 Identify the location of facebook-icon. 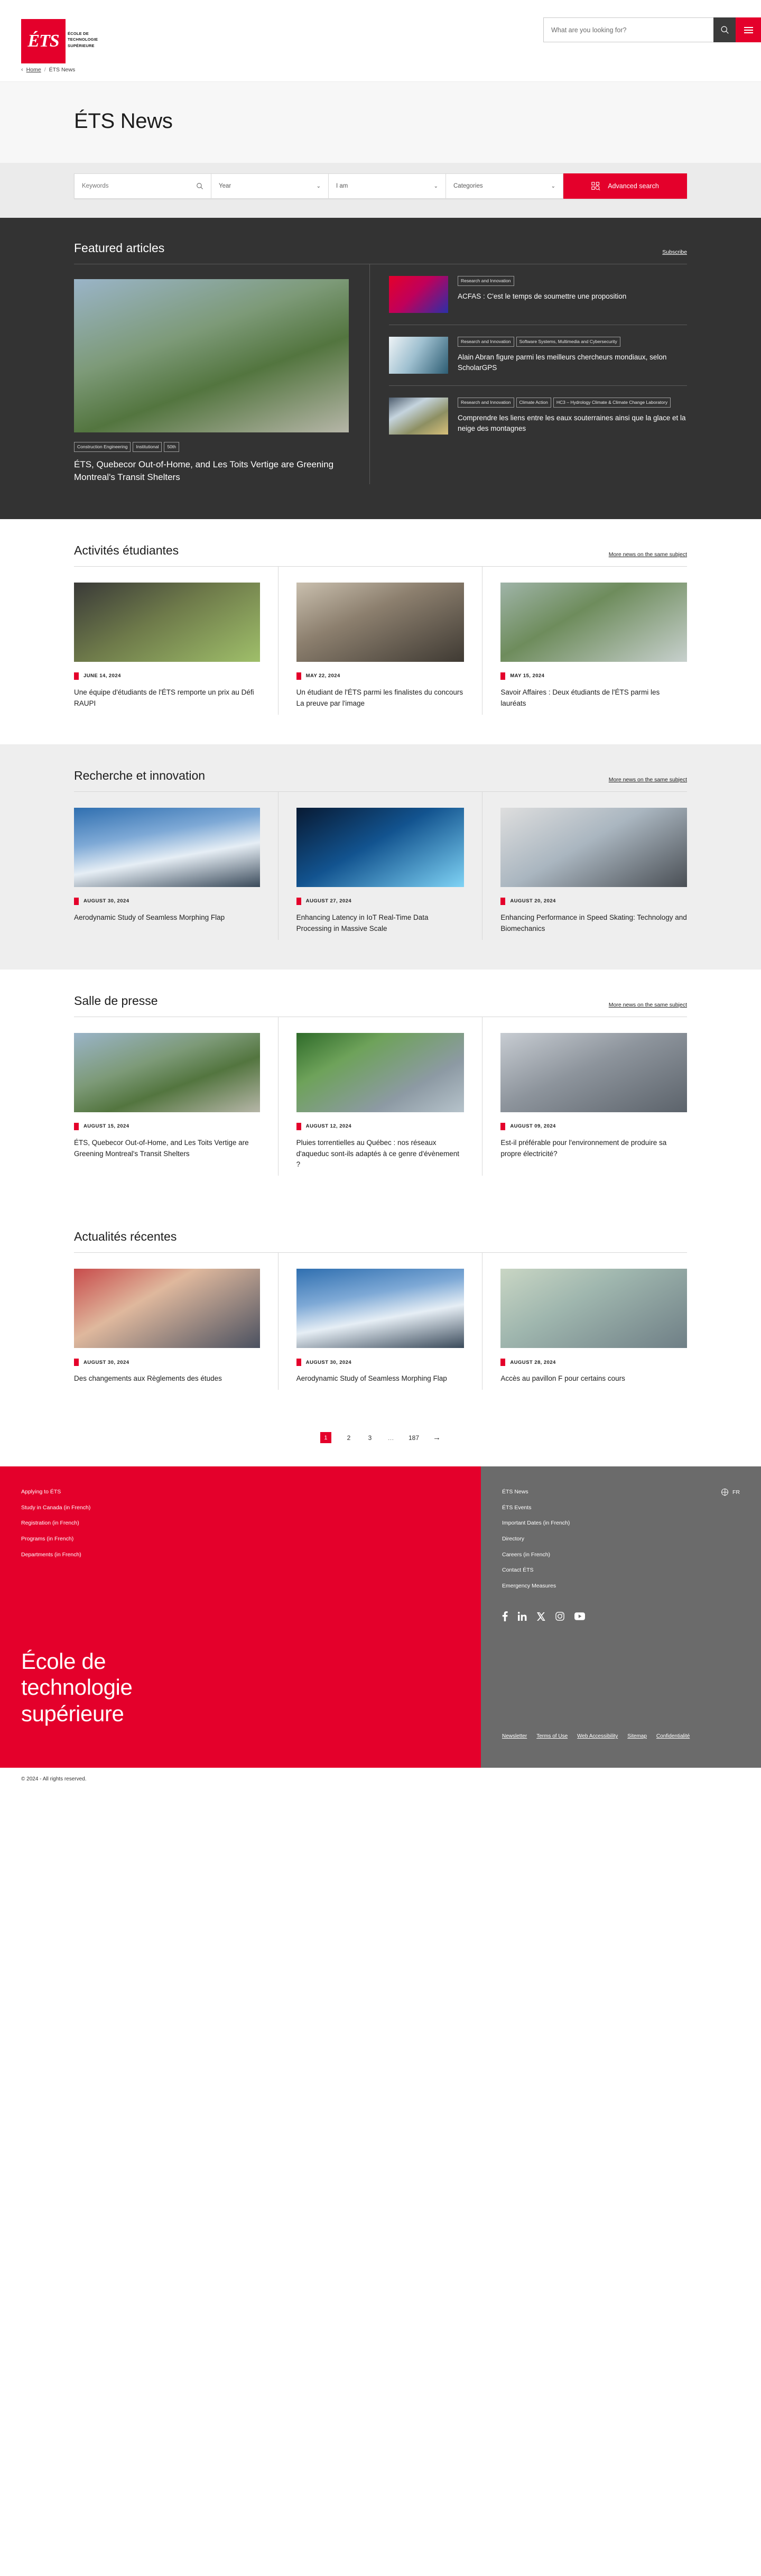
(505, 1616).